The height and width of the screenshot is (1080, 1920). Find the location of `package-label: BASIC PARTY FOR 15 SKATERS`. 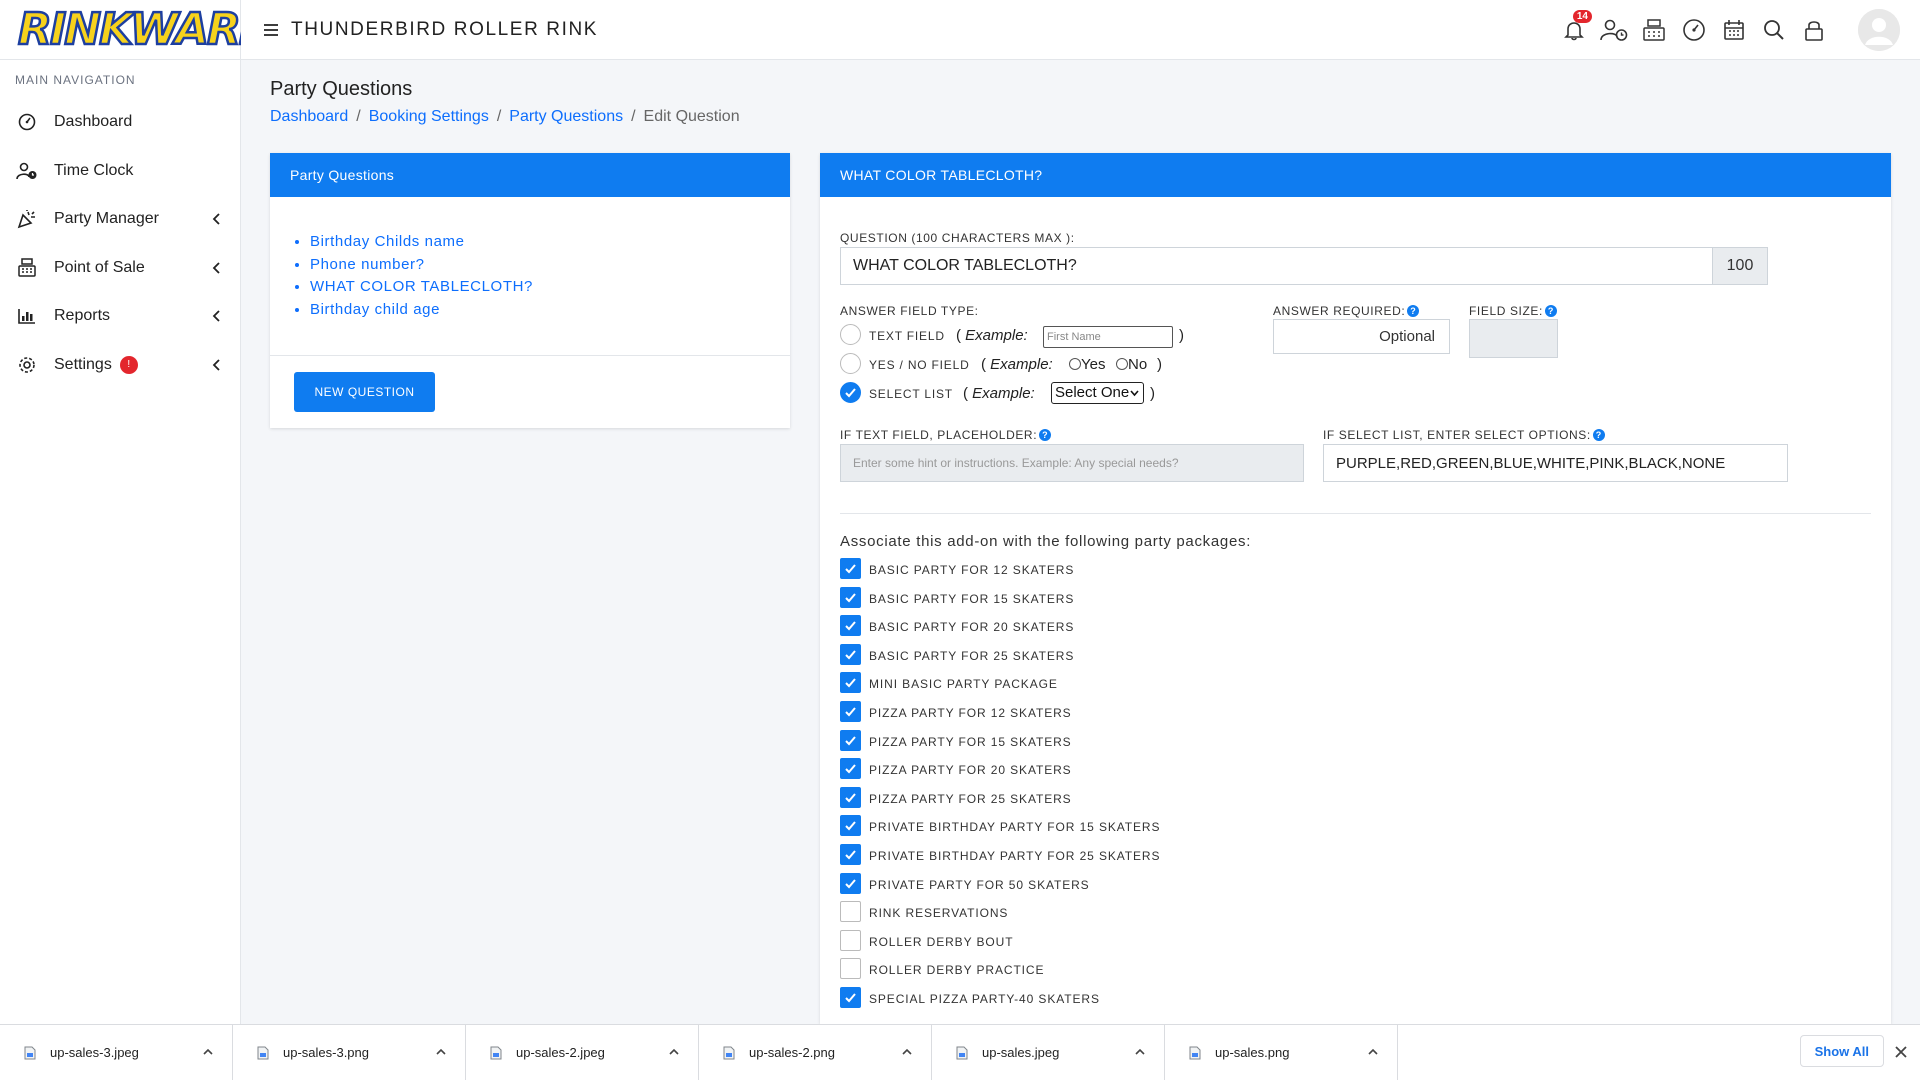

package-label: BASIC PARTY FOR 15 SKATERS is located at coordinates (972, 598).